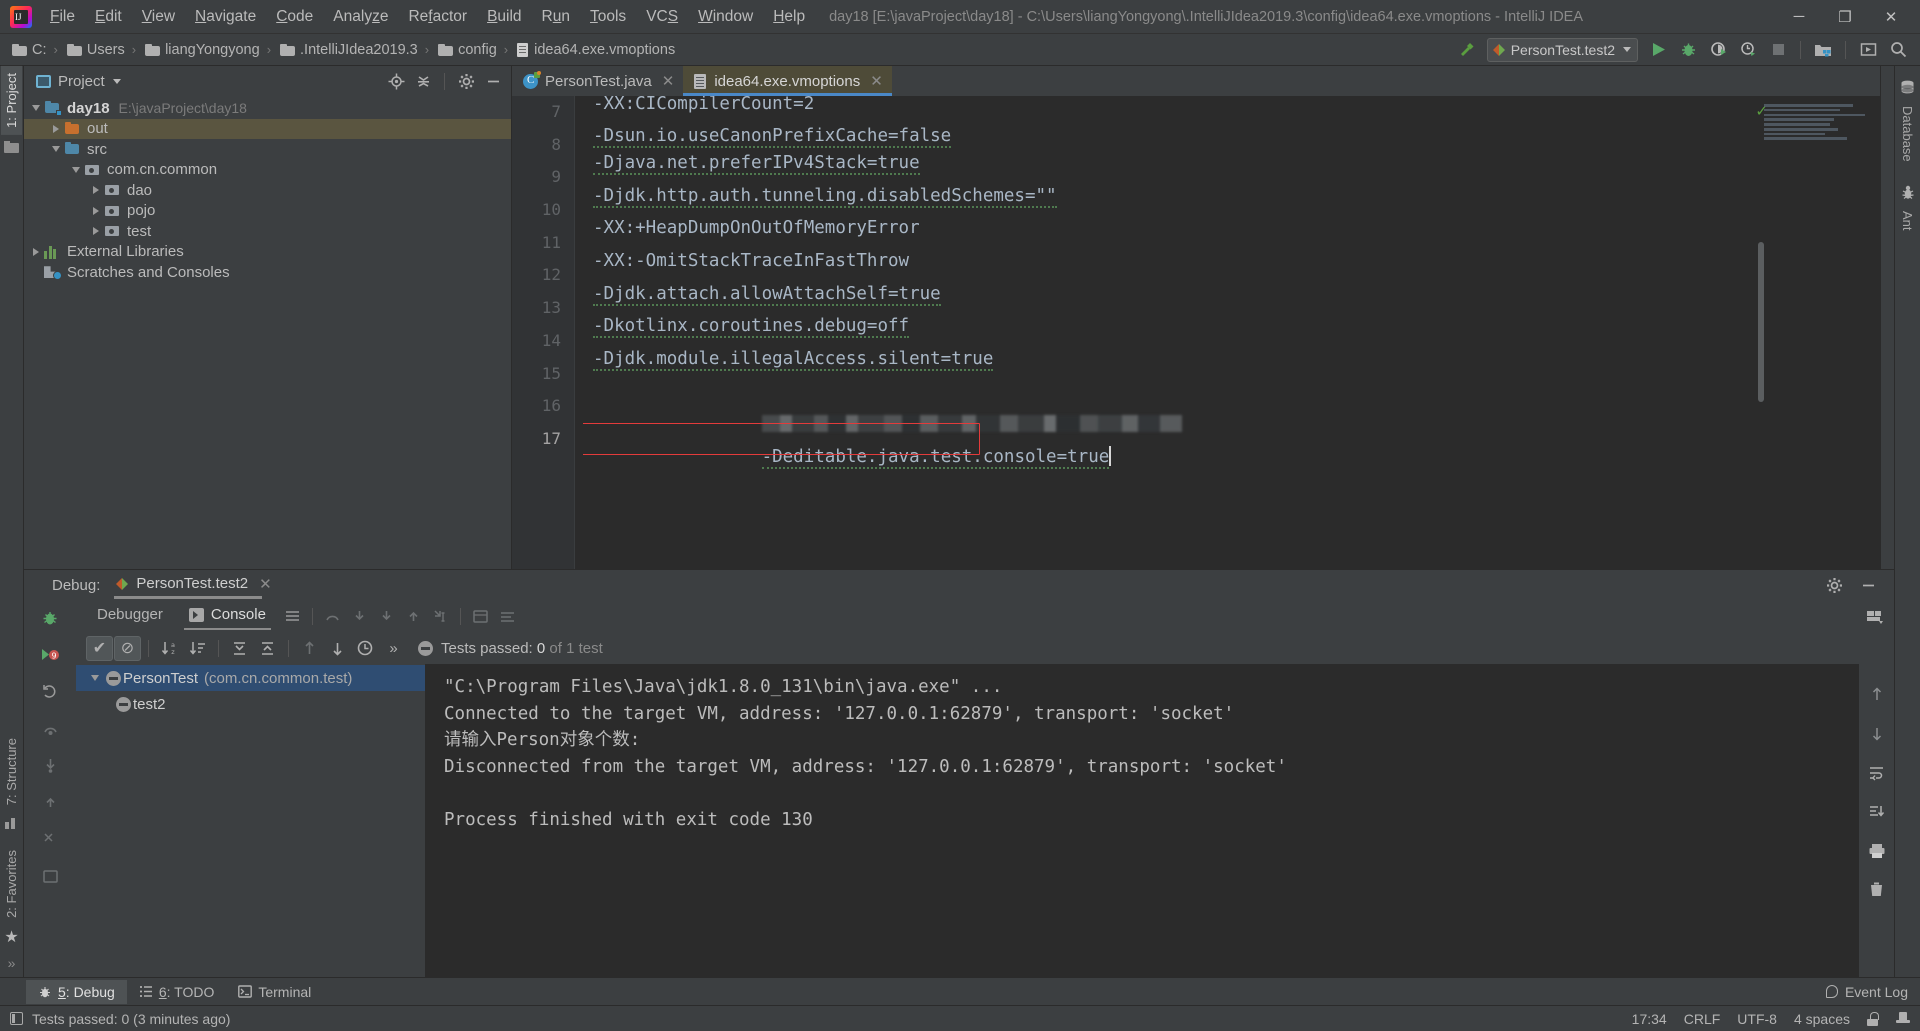 Image resolution: width=1920 pixels, height=1031 pixels. I want to click on code-line-7: -XX:CICompilerCount=2, so click(1236, 108).